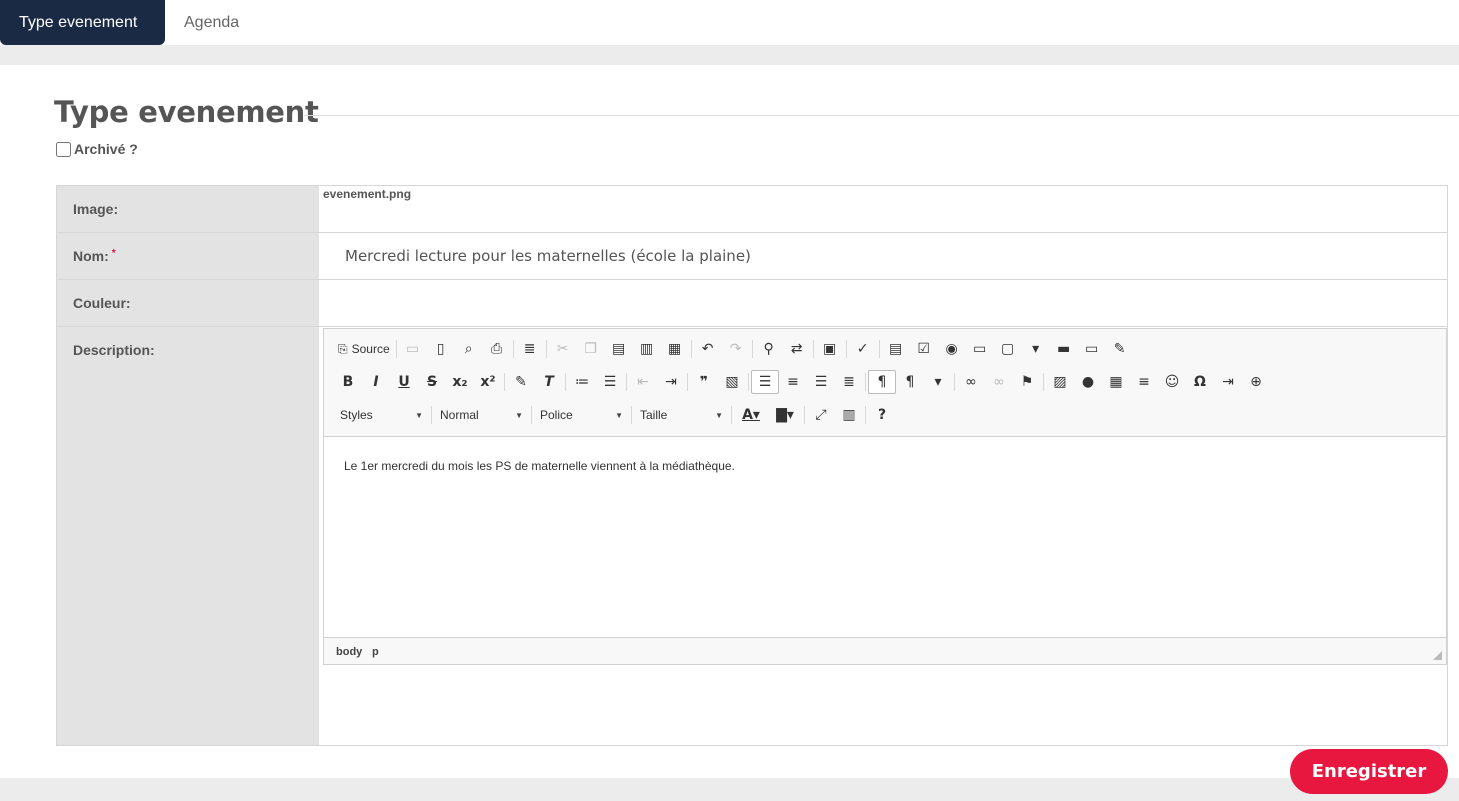  Describe the element at coordinates (91, 256) in the screenshot. I see `nom-label-text: Nom:` at that location.